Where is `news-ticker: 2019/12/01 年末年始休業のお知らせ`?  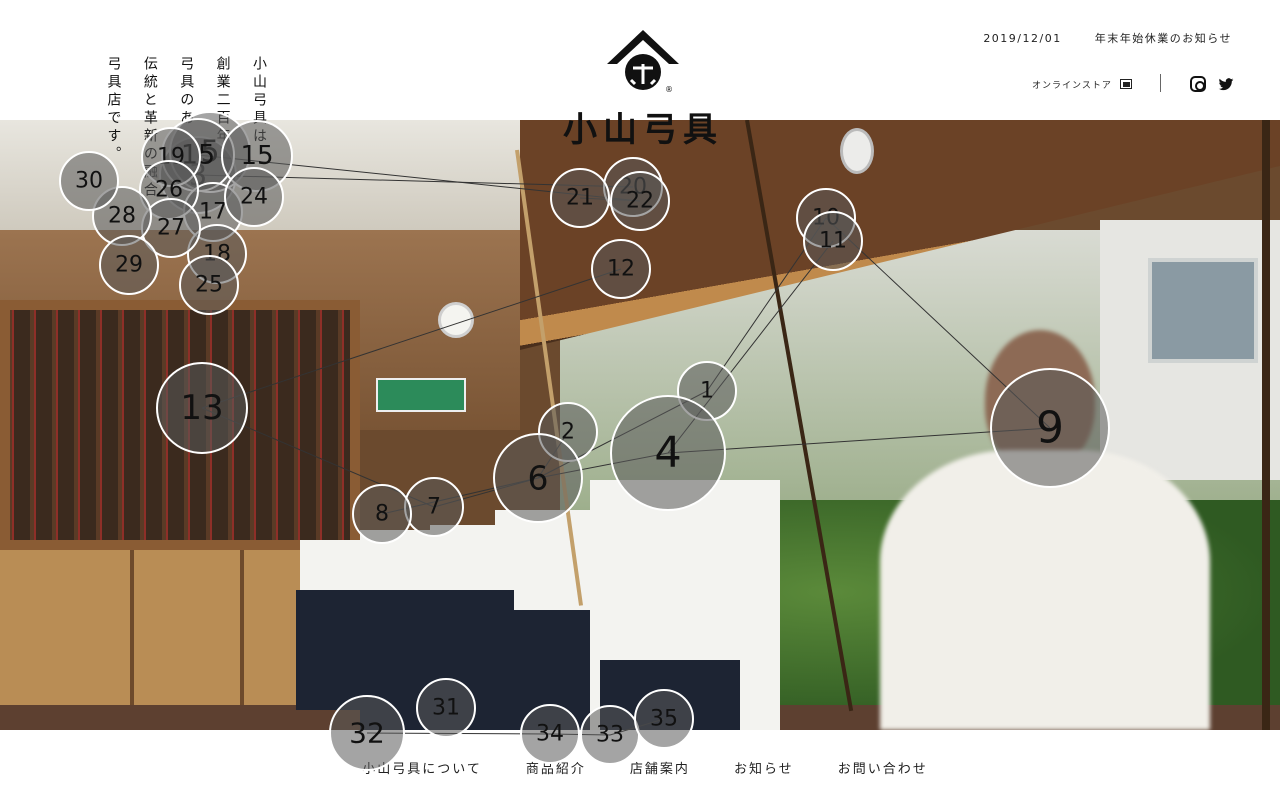
news-ticker: 2019/12/01 年末年始休業のお知らせ is located at coordinates (1107, 38).